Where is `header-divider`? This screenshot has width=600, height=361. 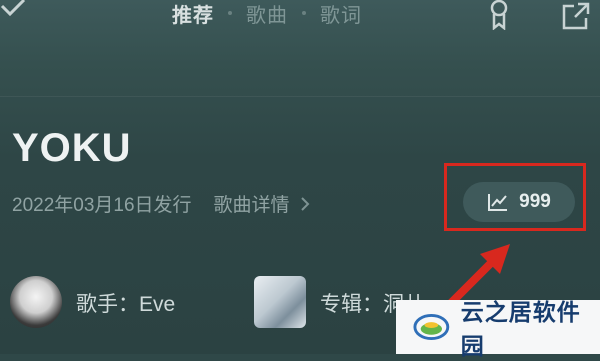 header-divider is located at coordinates (300, 96).